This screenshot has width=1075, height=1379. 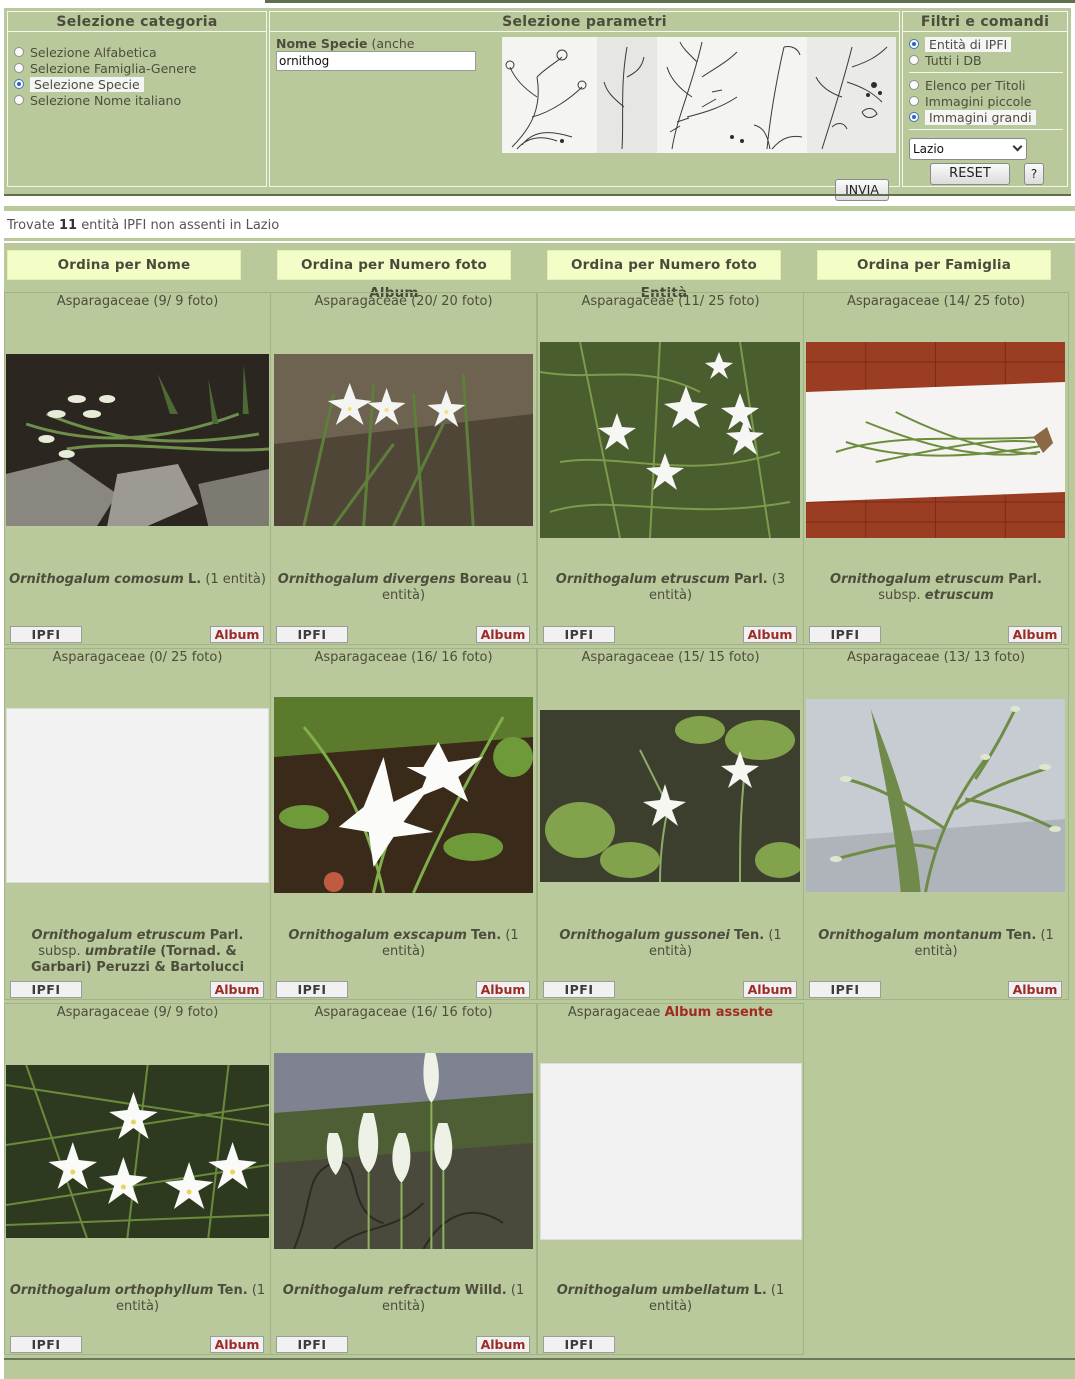 What do you see at coordinates (986, 72) in the screenshot?
I see `divider` at bounding box center [986, 72].